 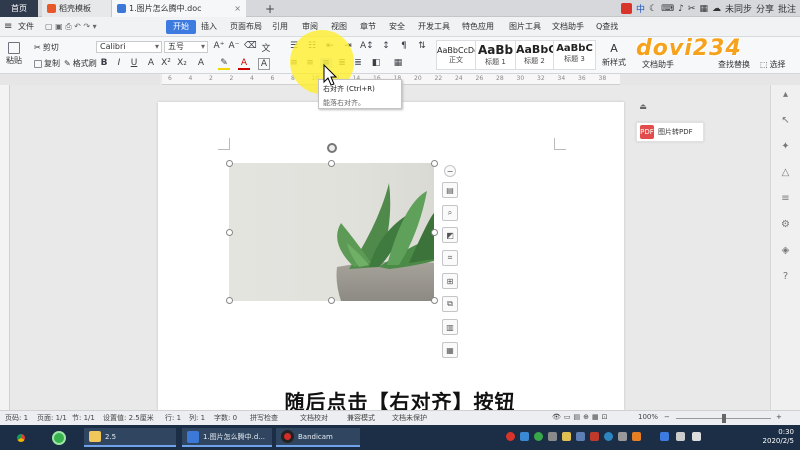 I want to click on mic-icon: ♪, so click(x=681, y=9).